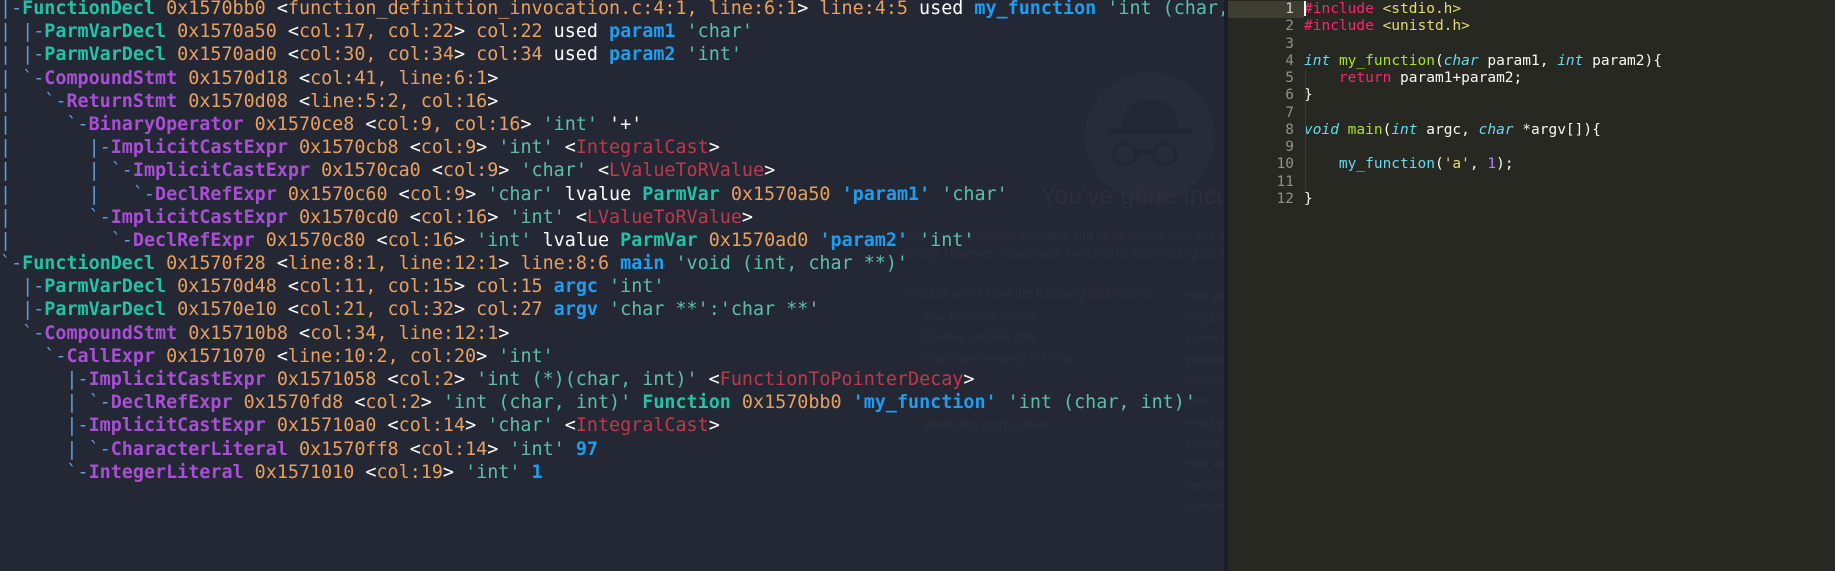 The image size is (1835, 571). I want to click on ast-token: 'param2', so click(864, 240).